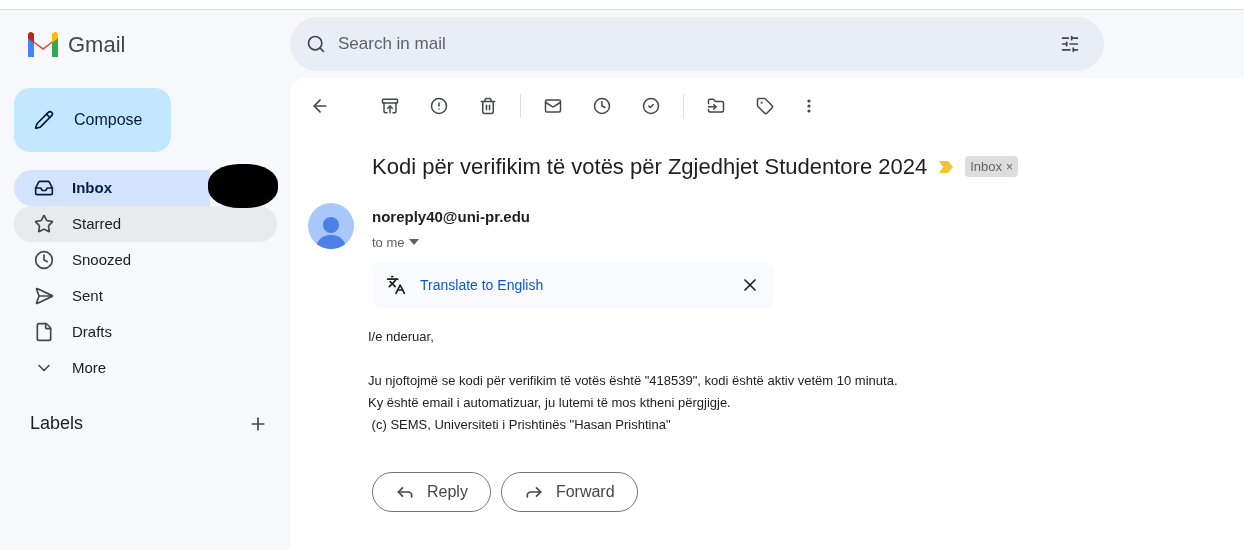 This screenshot has width=1244, height=550. What do you see at coordinates (439, 106) in the screenshot?
I see `alert-icon` at bounding box center [439, 106].